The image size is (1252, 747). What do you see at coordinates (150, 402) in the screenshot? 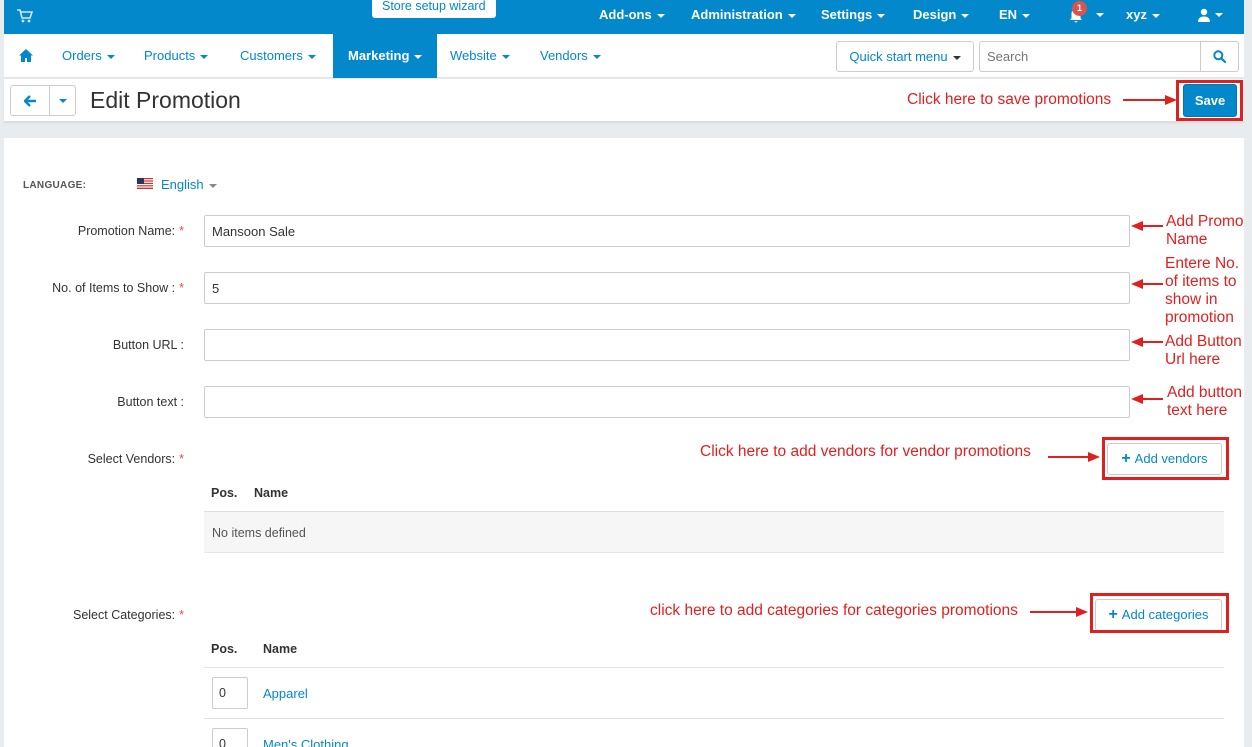
I see `button-text-label: Button text :` at bounding box center [150, 402].